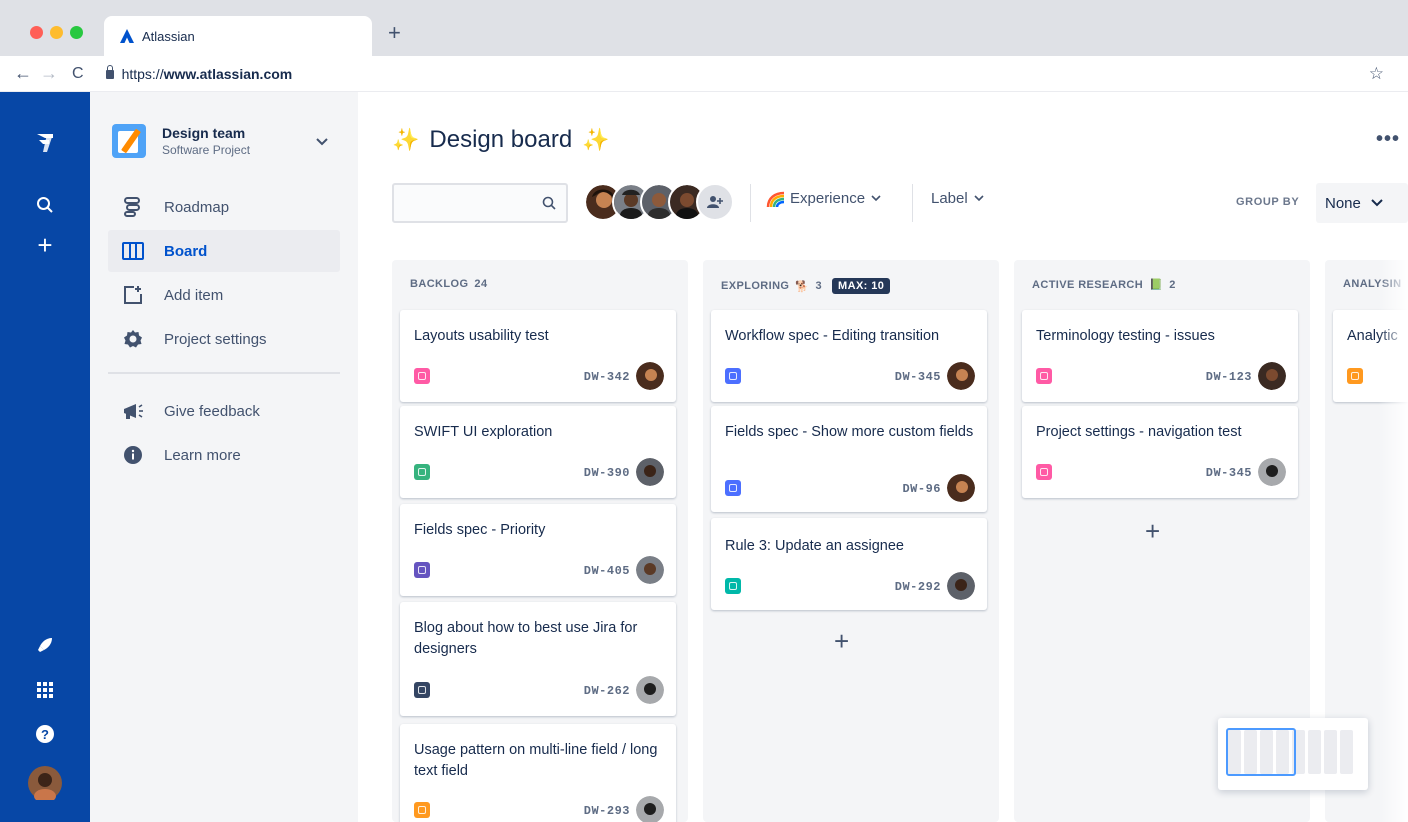  Describe the element at coordinates (538, 550) in the screenshot. I see `issue-card: Fields spec - Priority DW-405` at that location.